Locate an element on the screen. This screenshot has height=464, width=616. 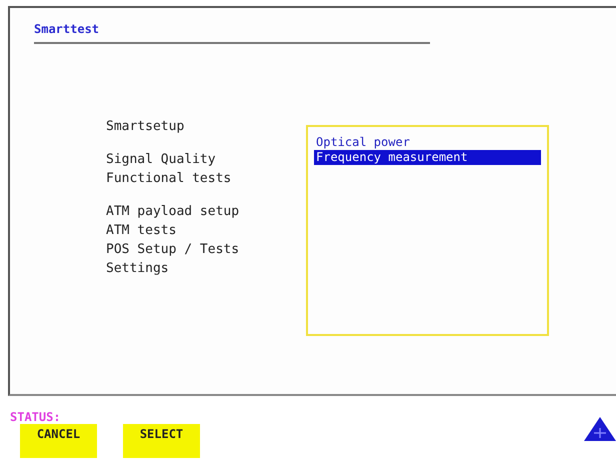
menu-item: Functional tests is located at coordinates (191, 178).